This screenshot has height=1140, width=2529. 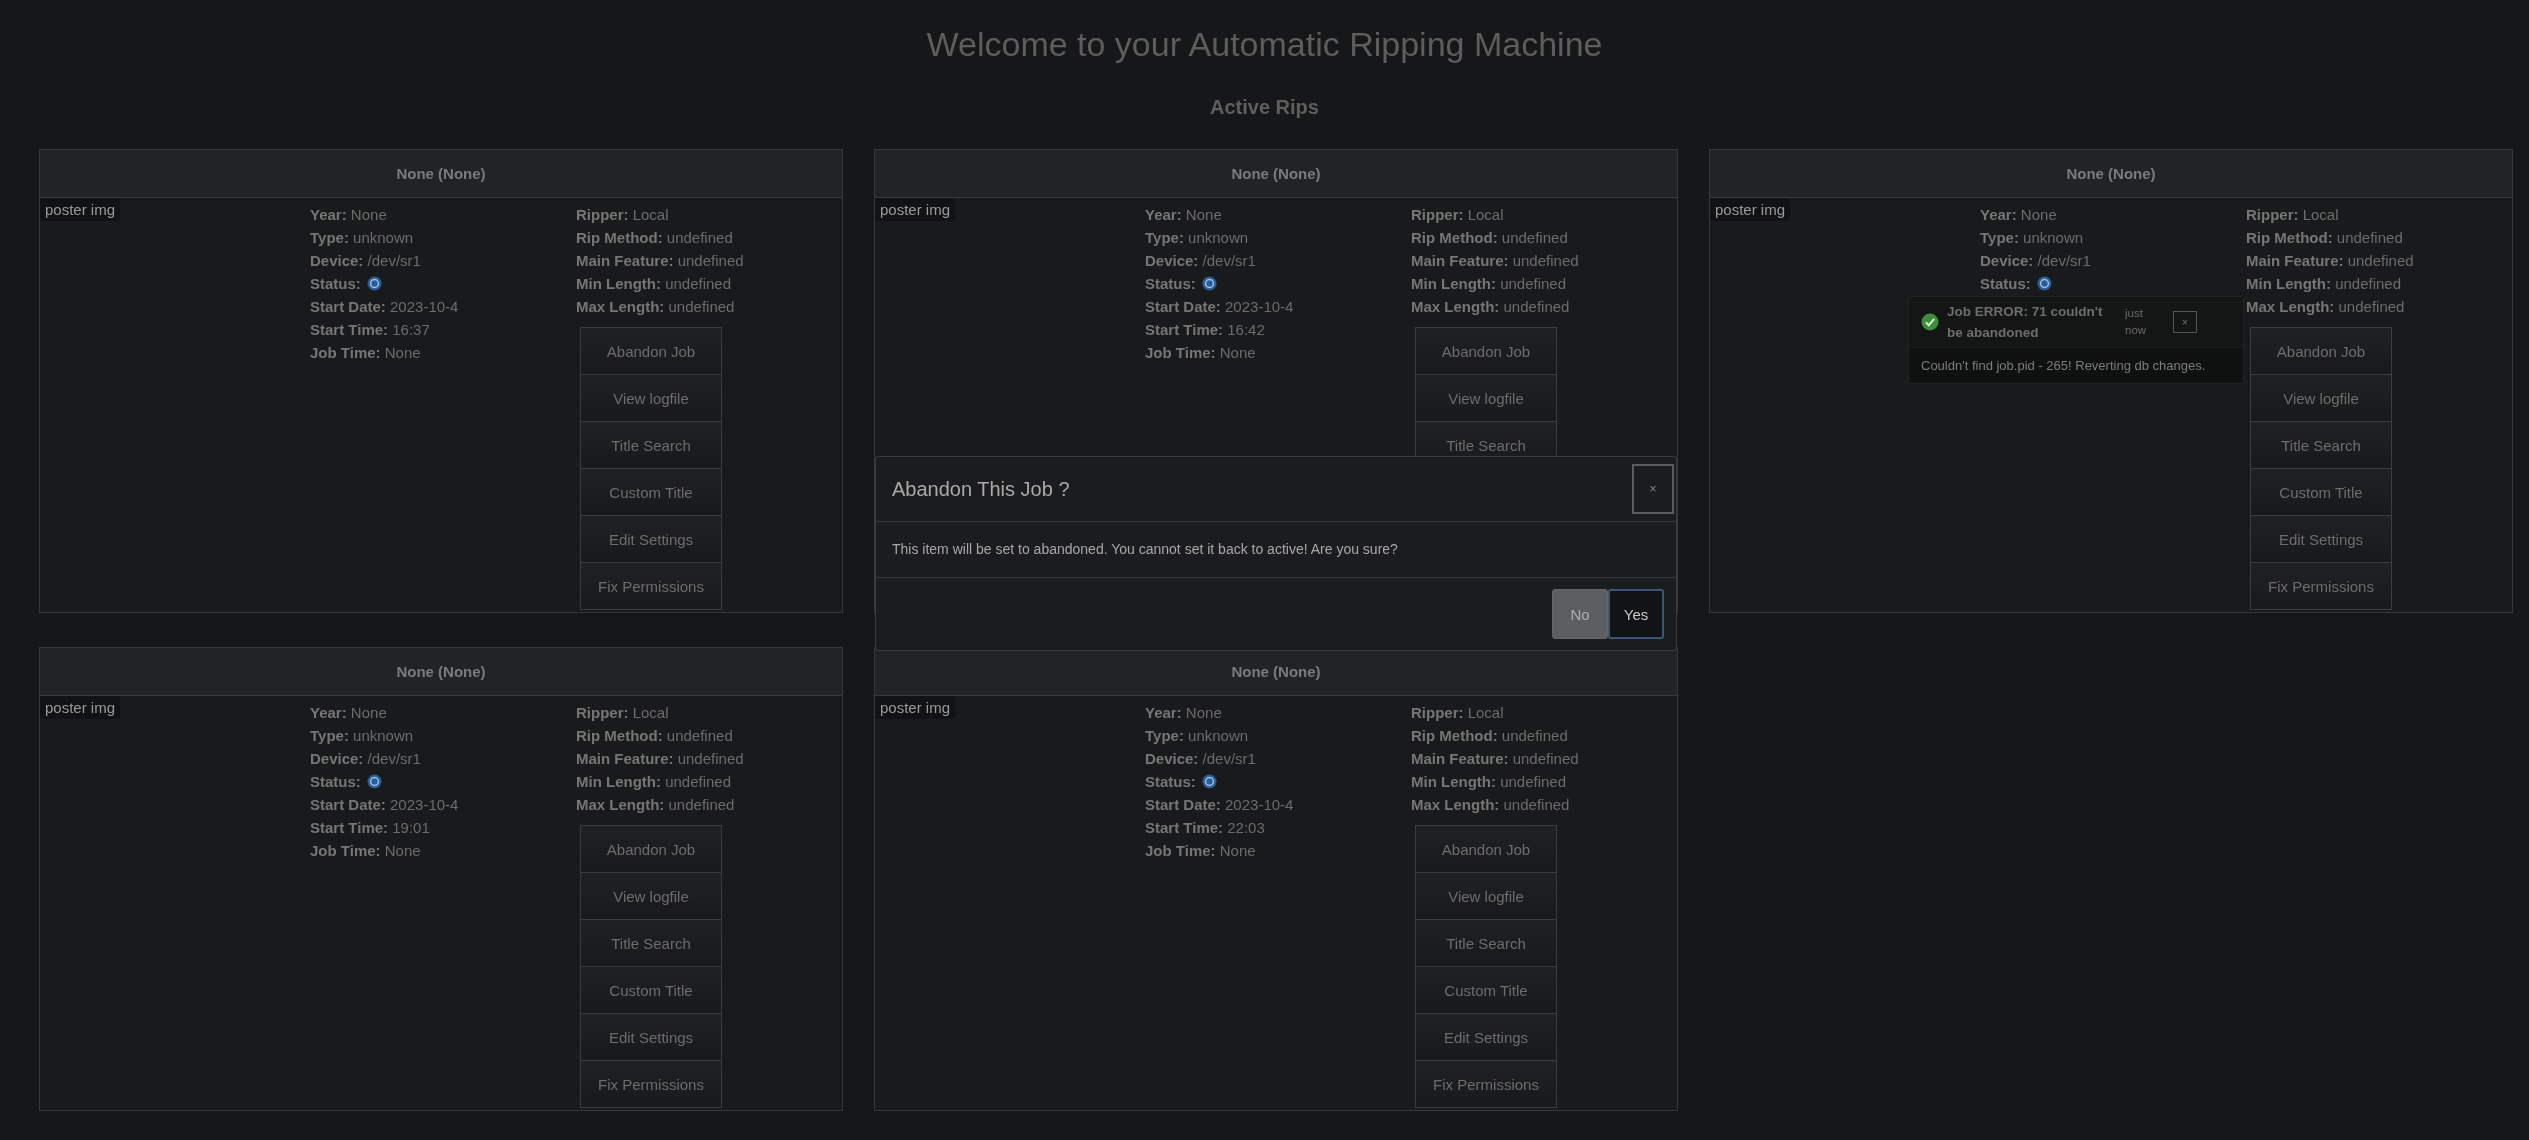 What do you see at coordinates (1205, 828) in the screenshot?
I see `detail-text: Start Time: 22:03` at bounding box center [1205, 828].